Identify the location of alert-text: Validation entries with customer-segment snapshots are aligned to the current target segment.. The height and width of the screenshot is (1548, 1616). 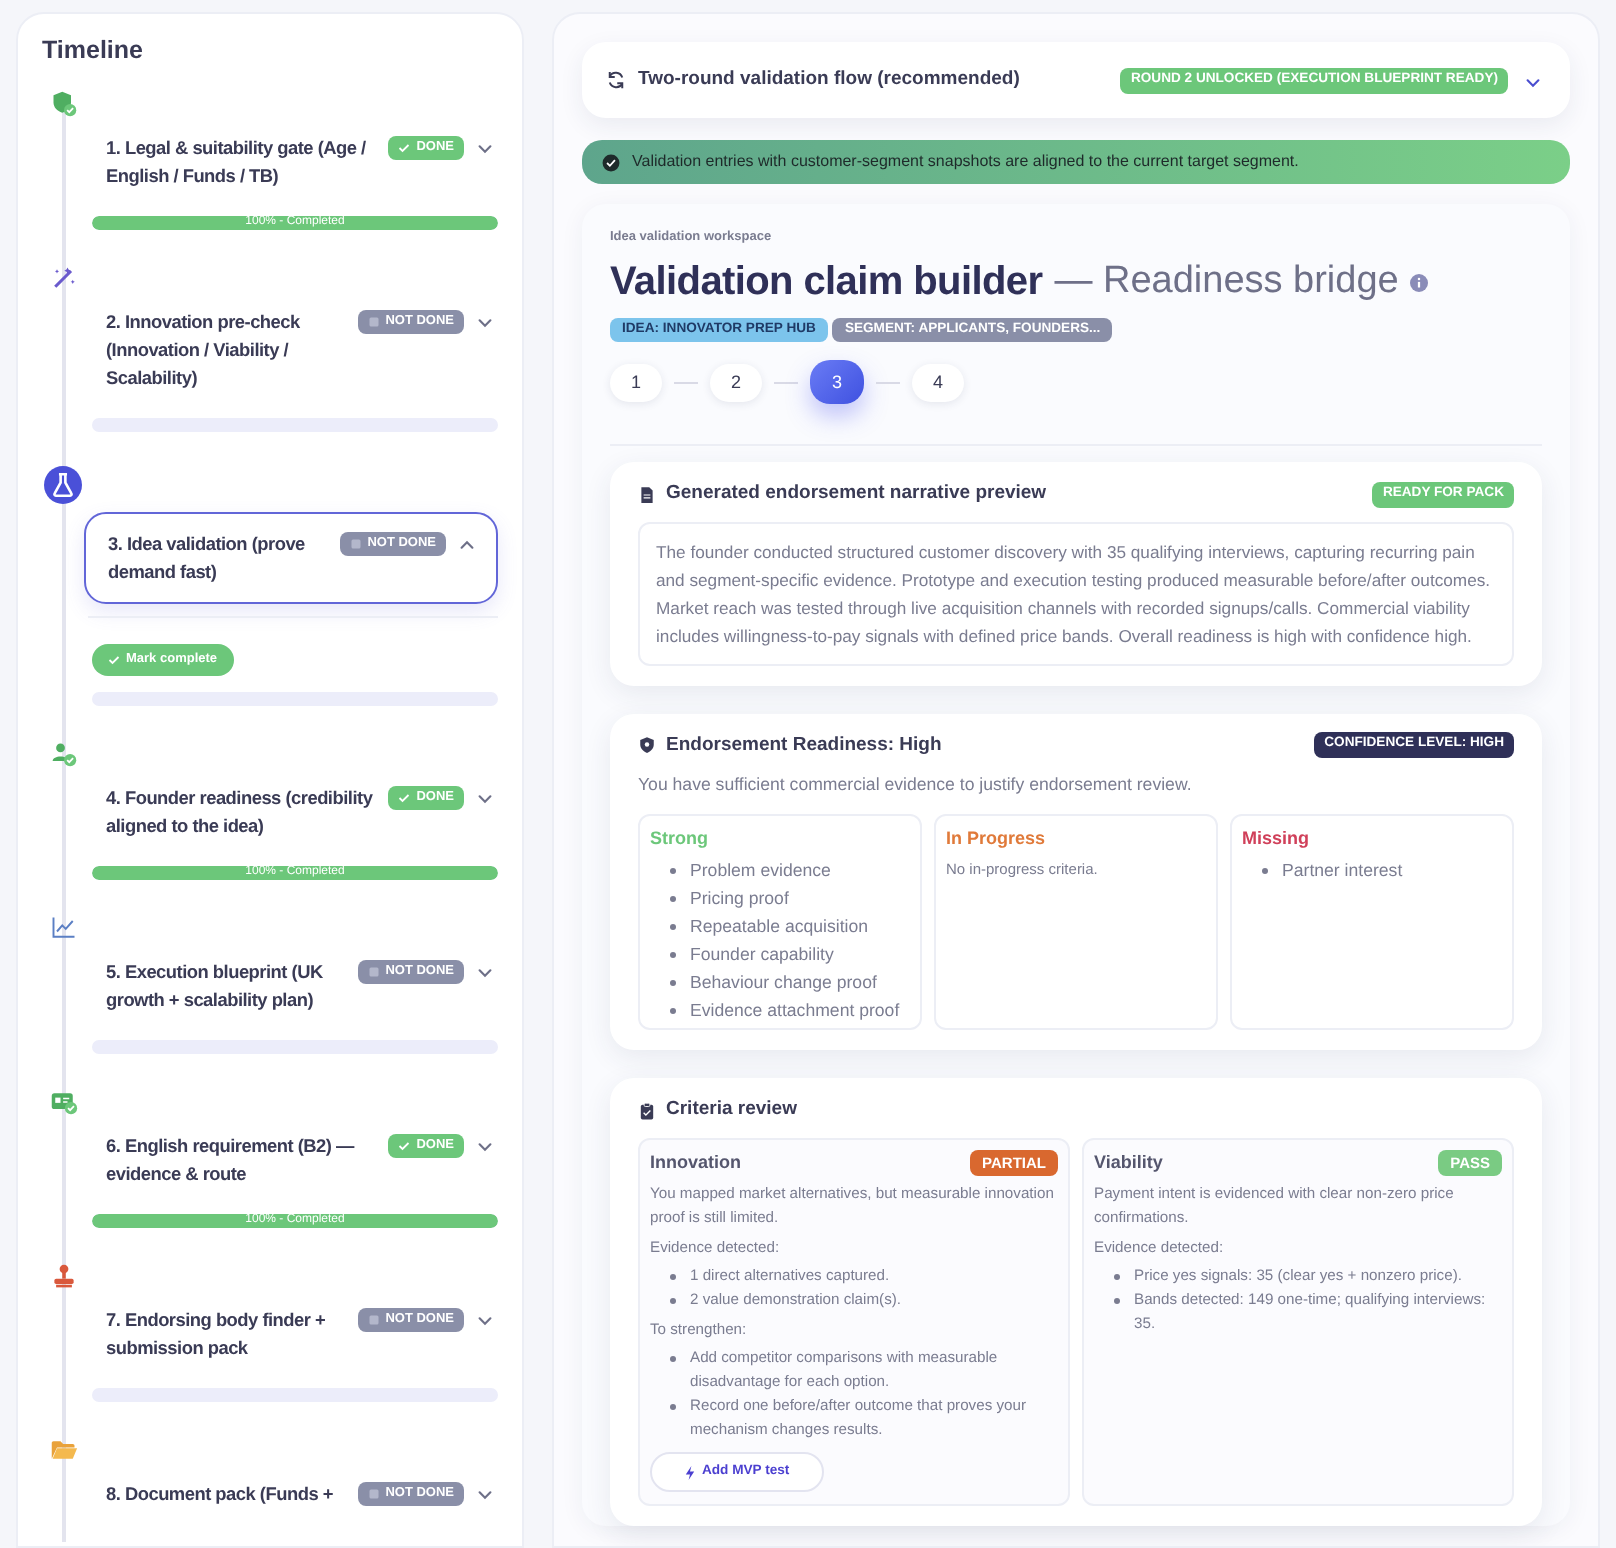
(965, 162).